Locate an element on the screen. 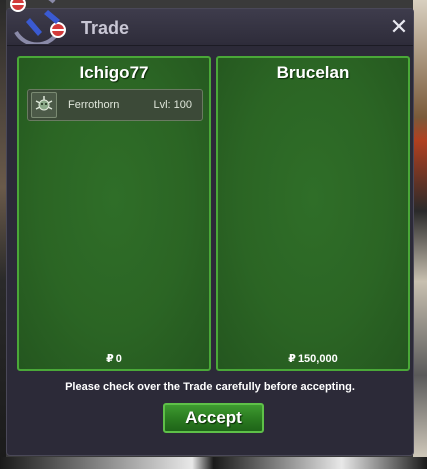 The image size is (427, 469). game-logo-icon is located at coordinates (37, 23).